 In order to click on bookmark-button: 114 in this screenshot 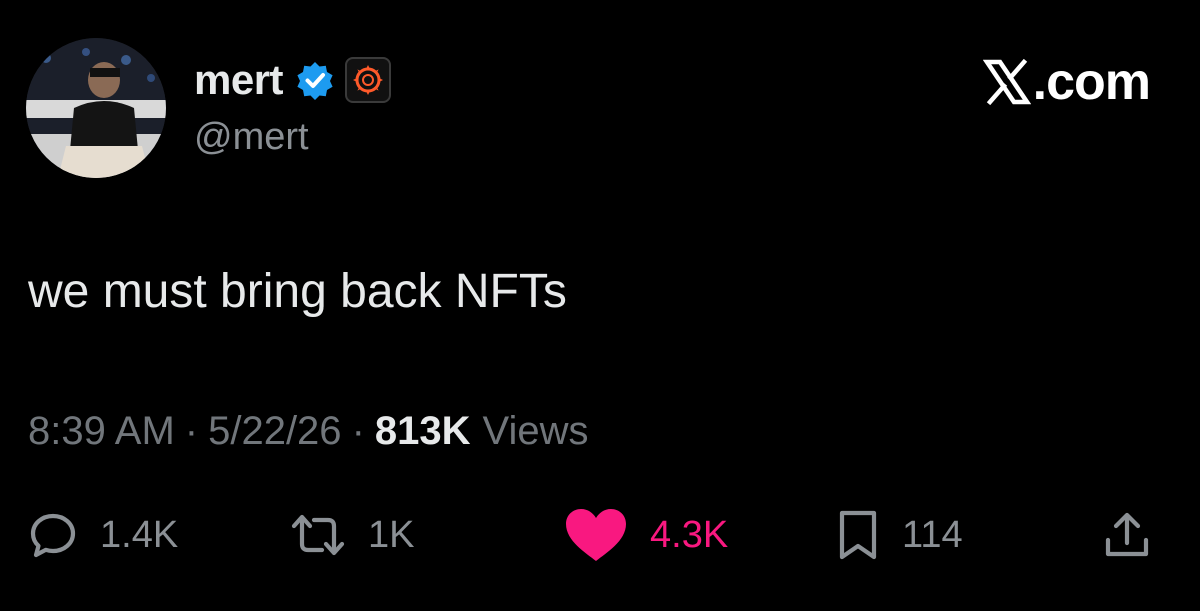, I will do `click(899, 535)`.